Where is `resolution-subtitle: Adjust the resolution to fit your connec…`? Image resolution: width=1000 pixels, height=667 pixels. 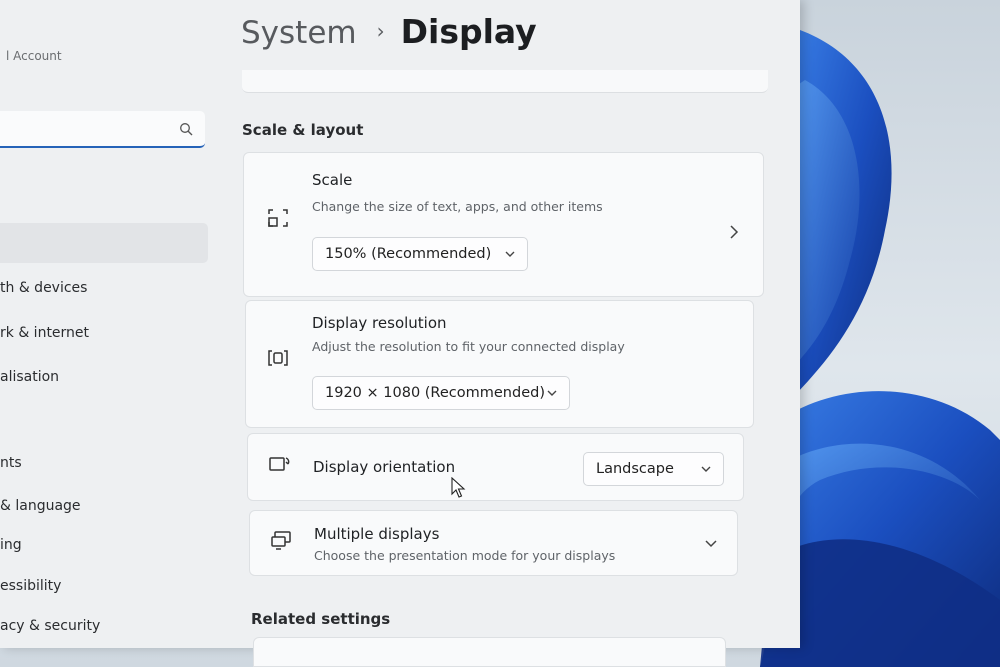
resolution-subtitle: Adjust the resolution to fit your connec… is located at coordinates (468, 346).